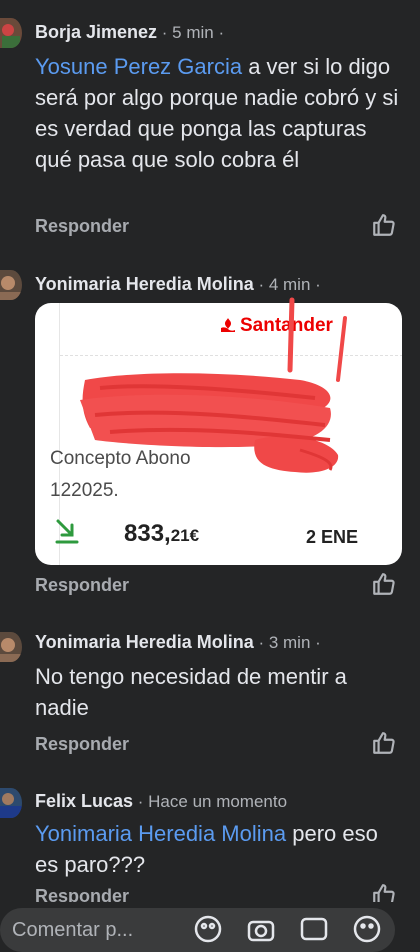 The image size is (420, 952). What do you see at coordinates (67, 531) in the screenshot?
I see `incoming-transfer-icon` at bounding box center [67, 531].